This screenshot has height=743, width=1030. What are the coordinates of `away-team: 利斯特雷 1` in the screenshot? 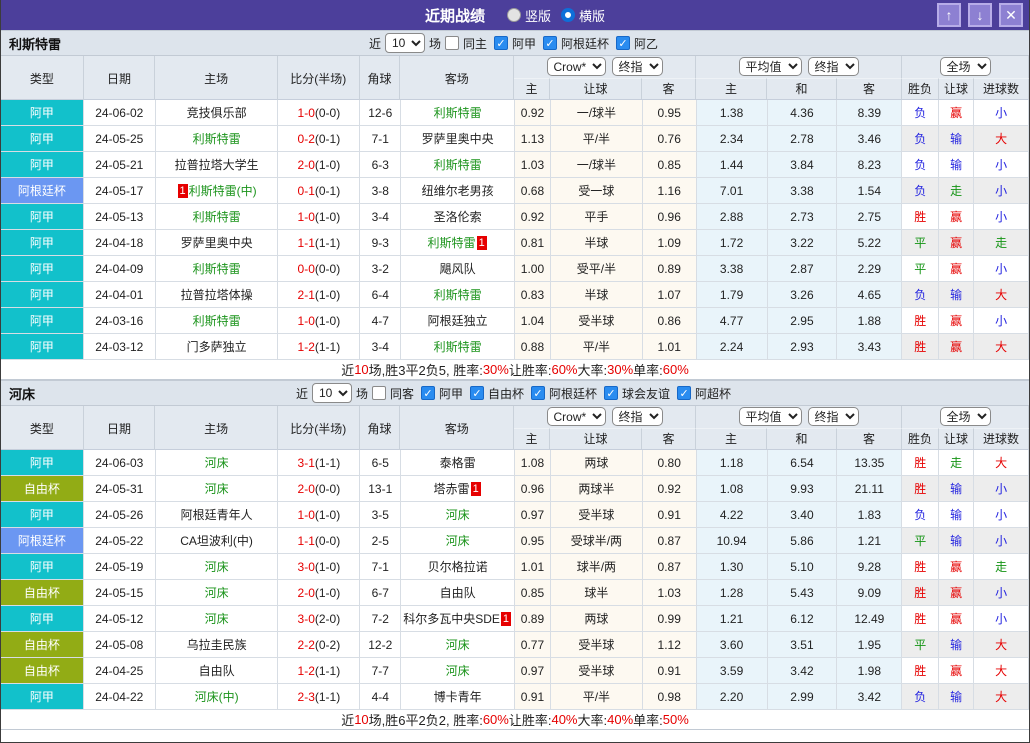 It's located at (458, 242).